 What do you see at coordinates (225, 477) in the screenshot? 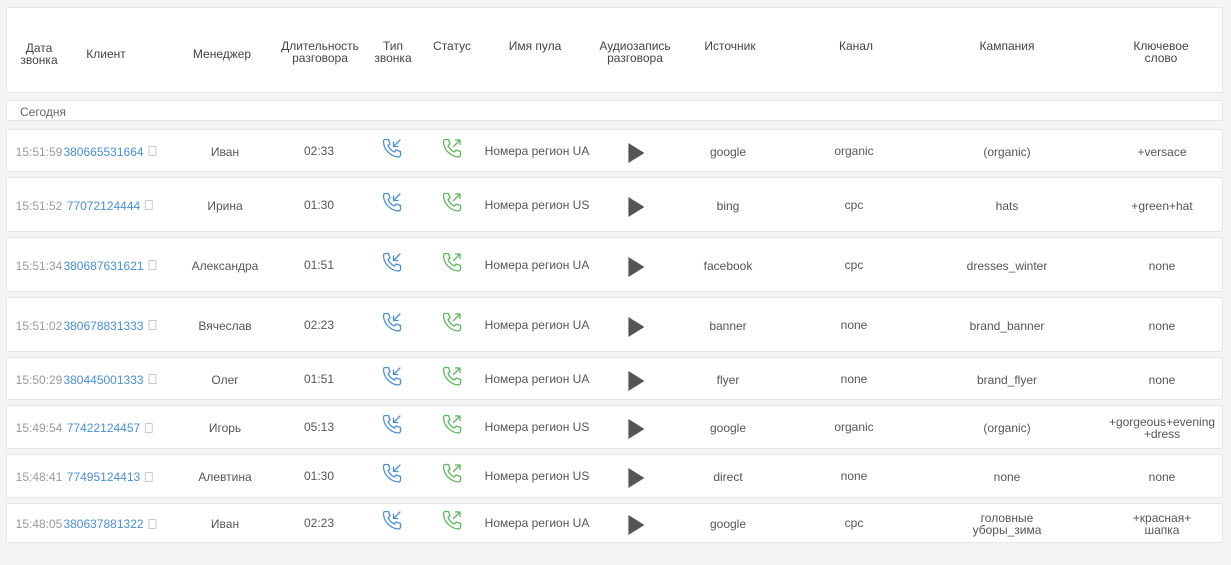
I see `manager-name: Алевтина` at bounding box center [225, 477].